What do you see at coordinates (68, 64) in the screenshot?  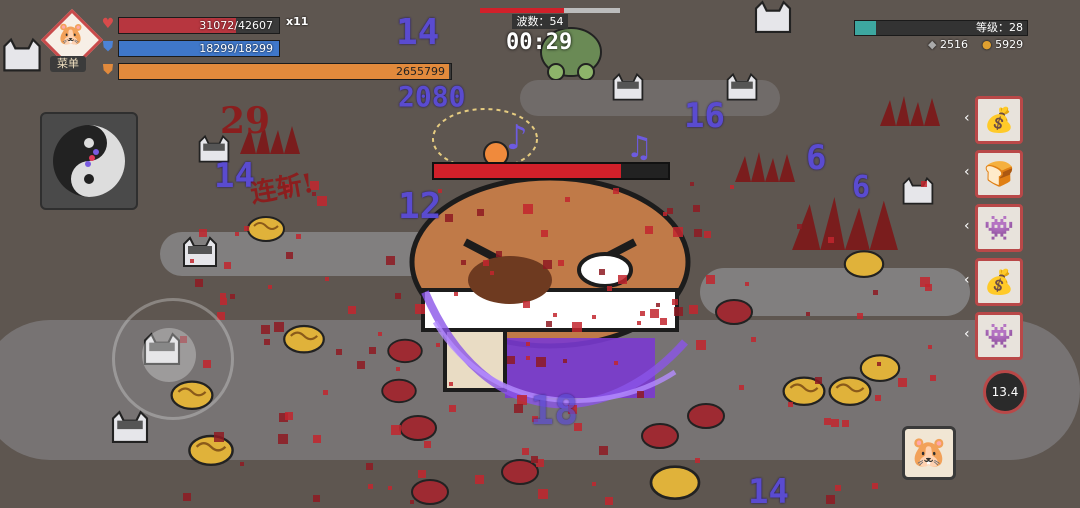 I see `menu-button: 菜单` at bounding box center [68, 64].